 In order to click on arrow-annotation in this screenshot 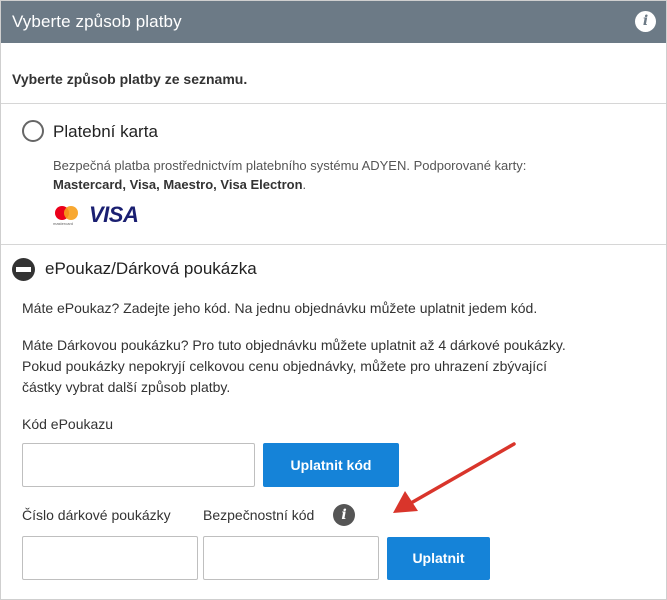, I will do `click(454, 477)`.